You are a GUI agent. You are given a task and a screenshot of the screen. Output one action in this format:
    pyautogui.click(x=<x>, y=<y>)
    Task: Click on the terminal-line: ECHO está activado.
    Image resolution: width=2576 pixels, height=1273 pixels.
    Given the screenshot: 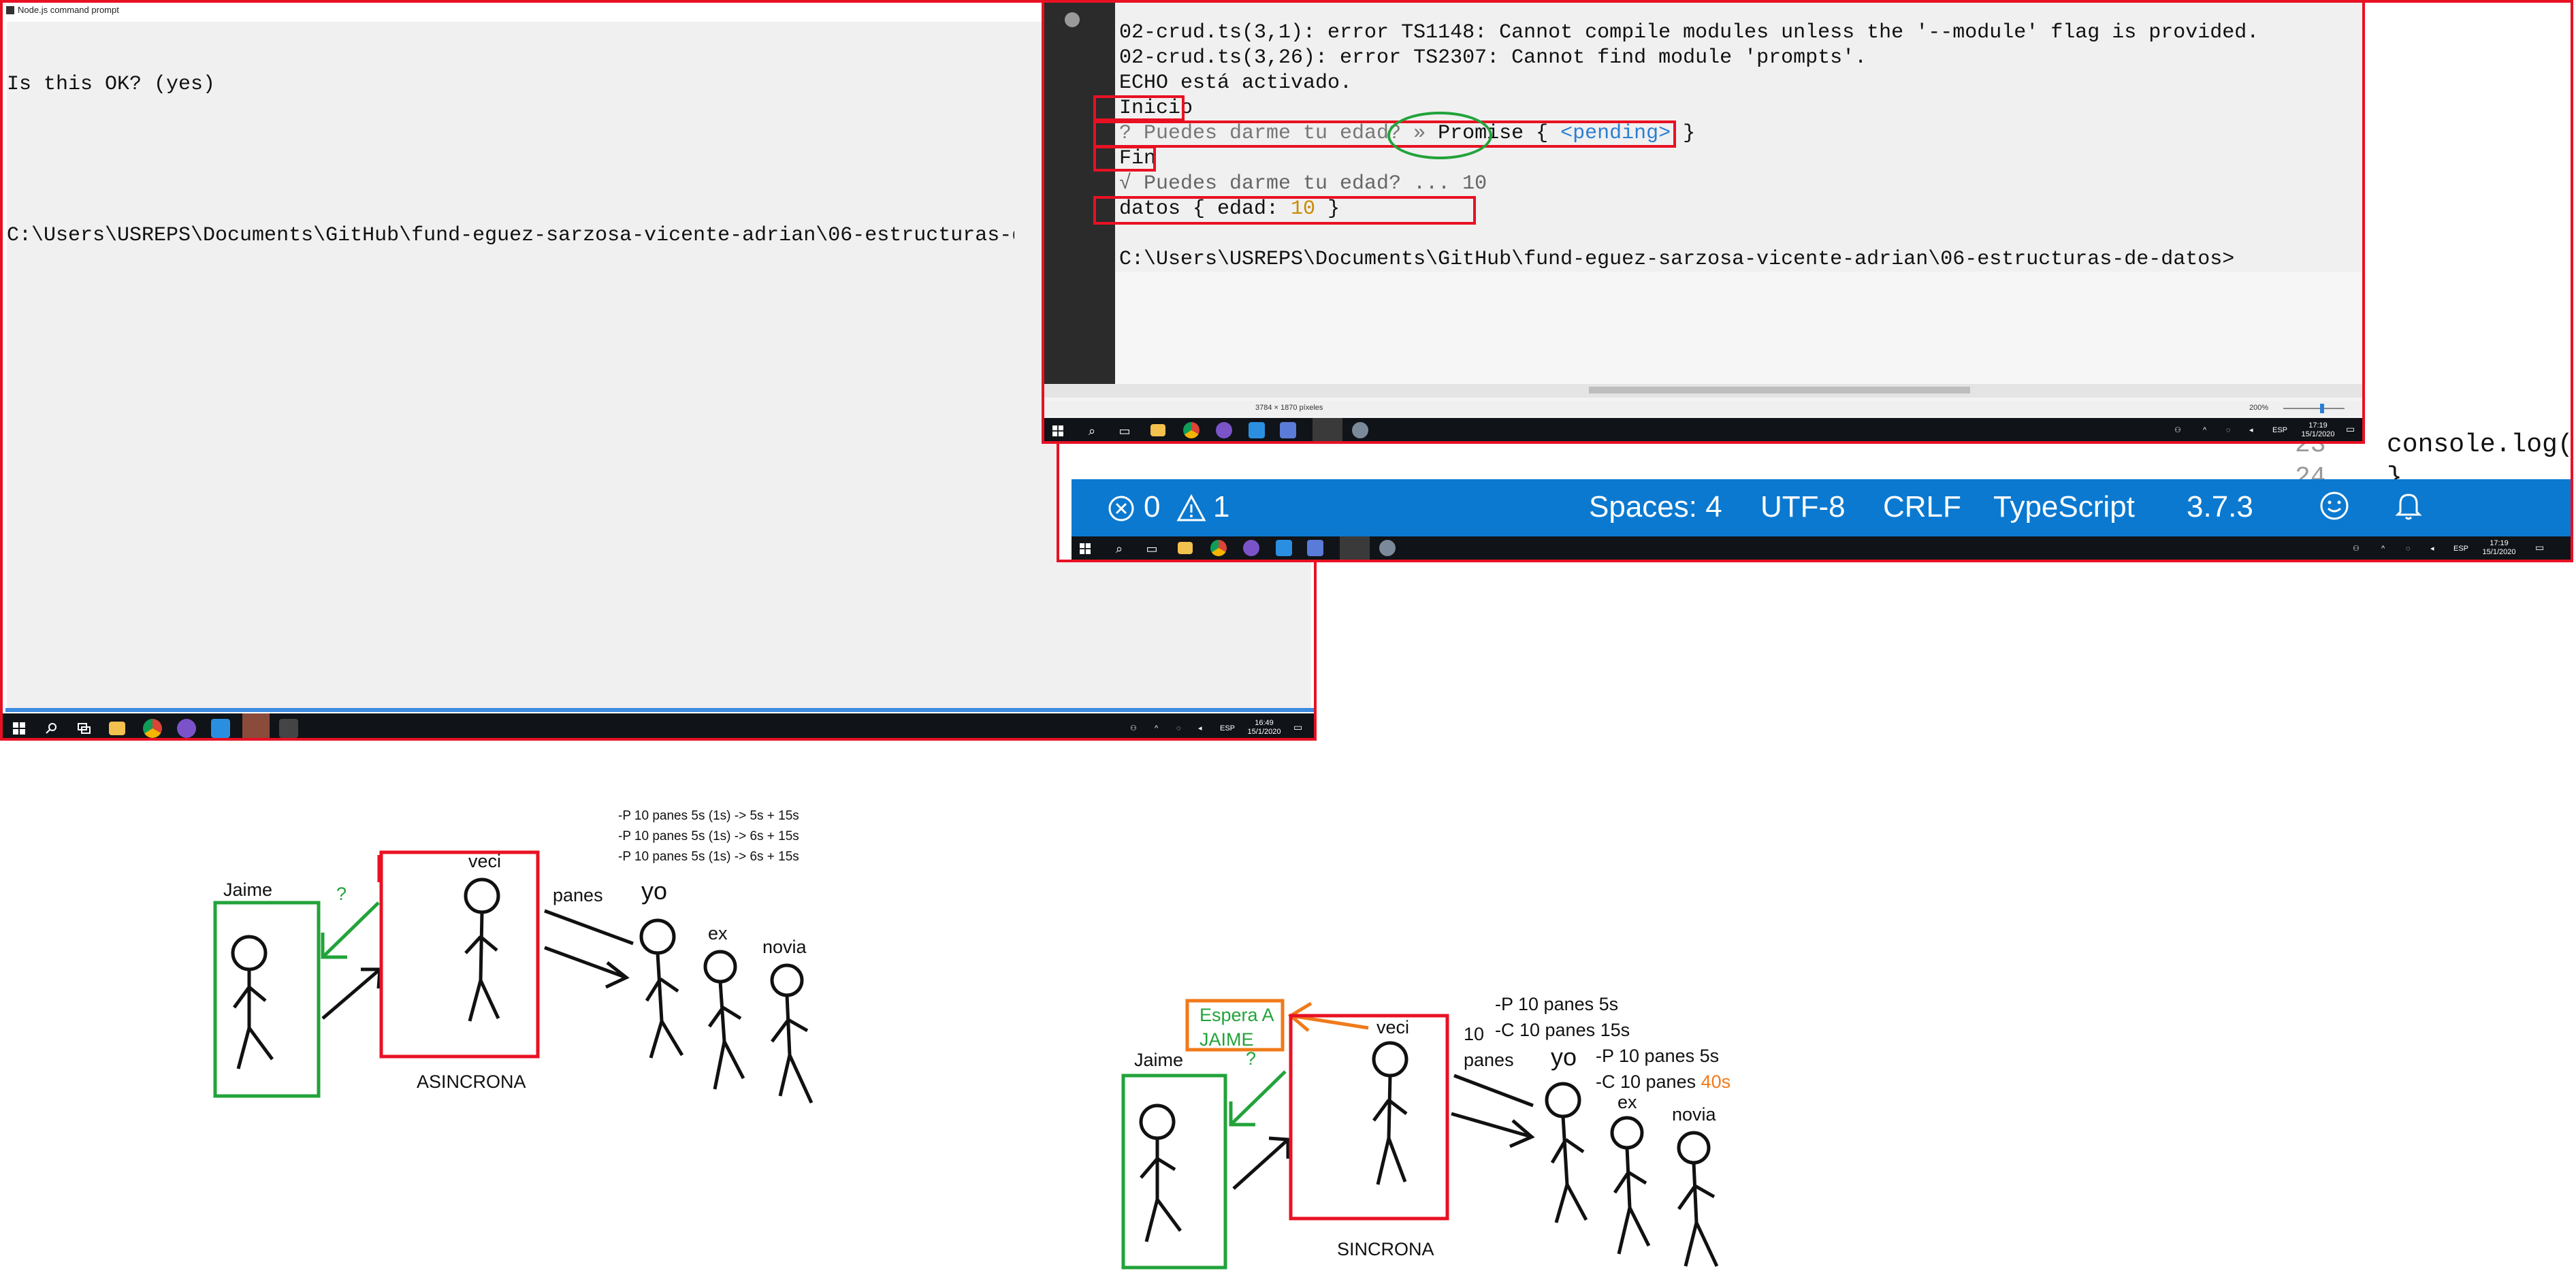 What is the action you would take?
    pyautogui.click(x=1236, y=83)
    